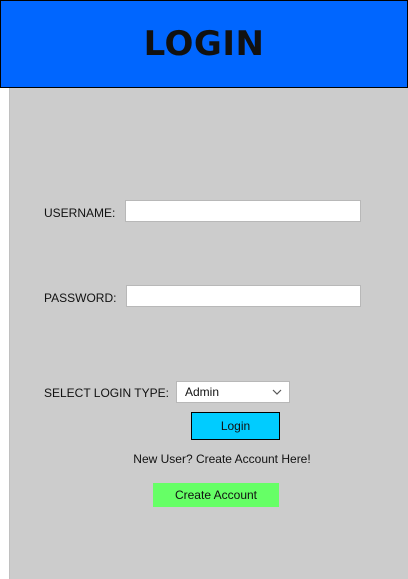  What do you see at coordinates (216, 495) in the screenshot?
I see `create-account-button: Create Account` at bounding box center [216, 495].